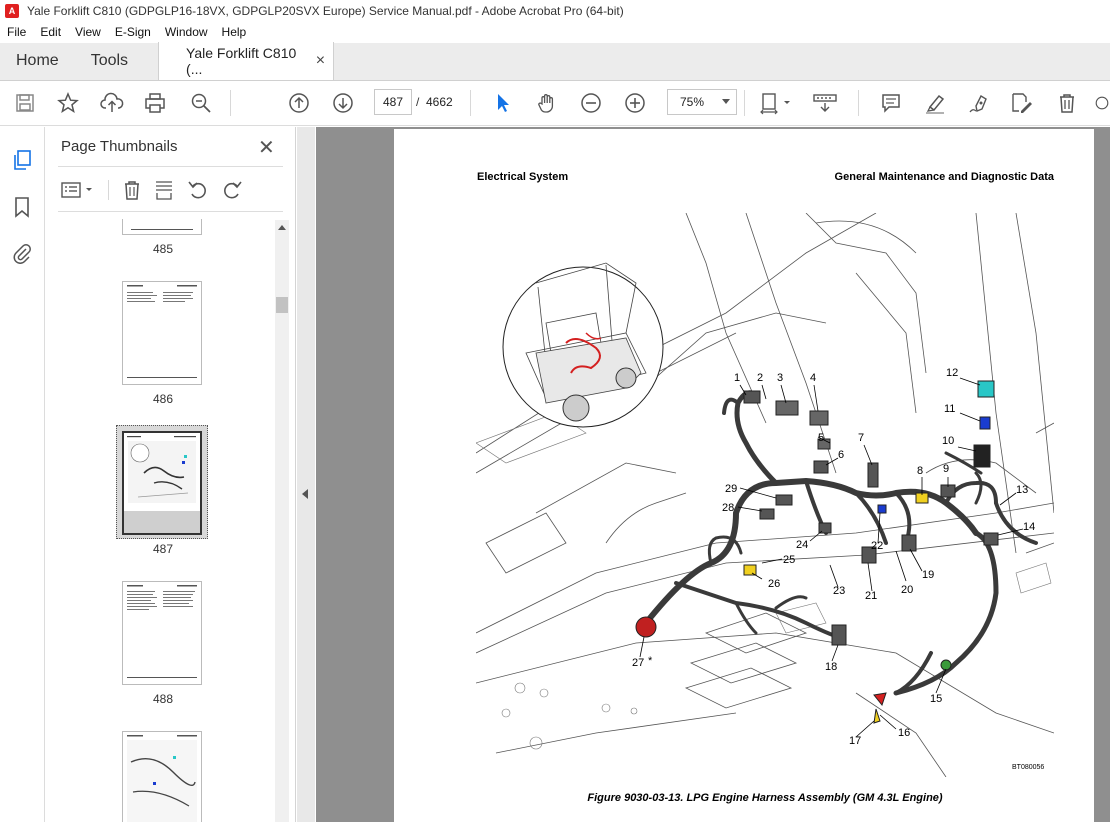 This screenshot has width=1110, height=822. What do you see at coordinates (638, 663) in the screenshot?
I see `callout-27: 27` at bounding box center [638, 663].